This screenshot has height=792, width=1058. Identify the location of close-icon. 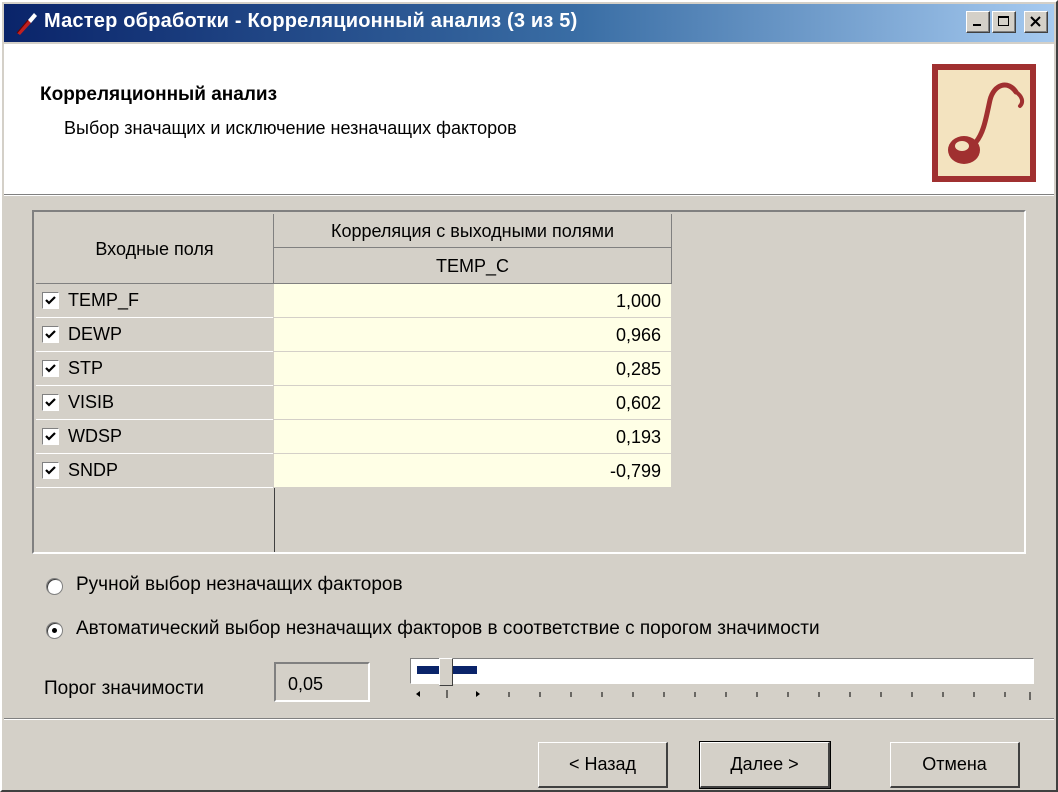
(1035, 21).